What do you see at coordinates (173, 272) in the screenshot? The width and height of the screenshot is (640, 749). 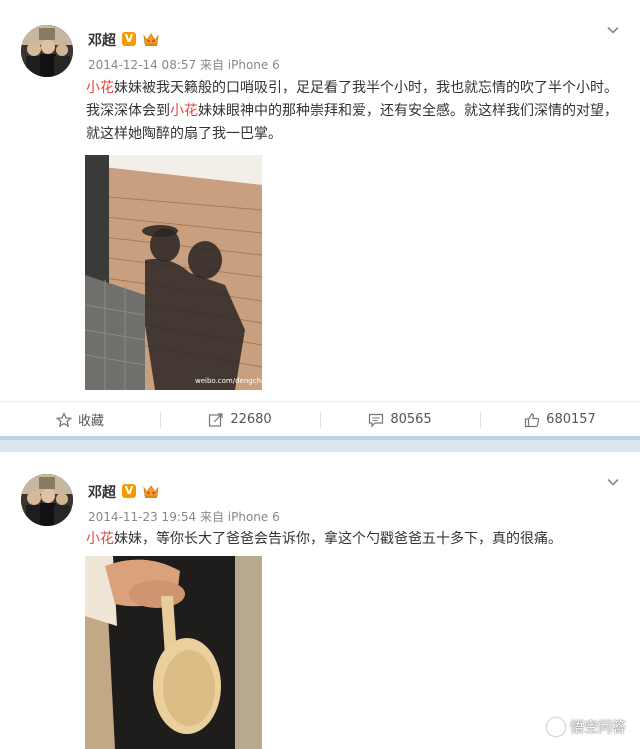 I see `post-photo-shadow: weibo.com/dengchao` at bounding box center [173, 272].